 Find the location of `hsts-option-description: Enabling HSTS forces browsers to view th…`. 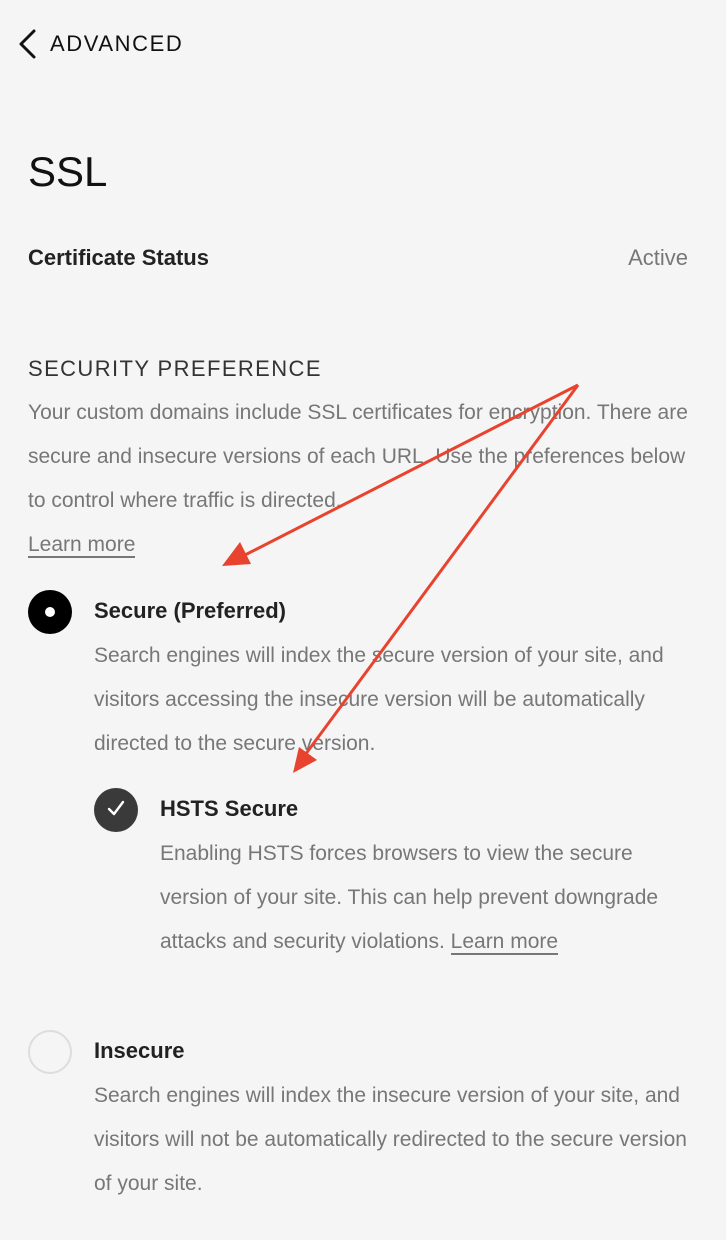

hsts-option-description: Enabling HSTS forces browsers to view th… is located at coordinates (422, 898).